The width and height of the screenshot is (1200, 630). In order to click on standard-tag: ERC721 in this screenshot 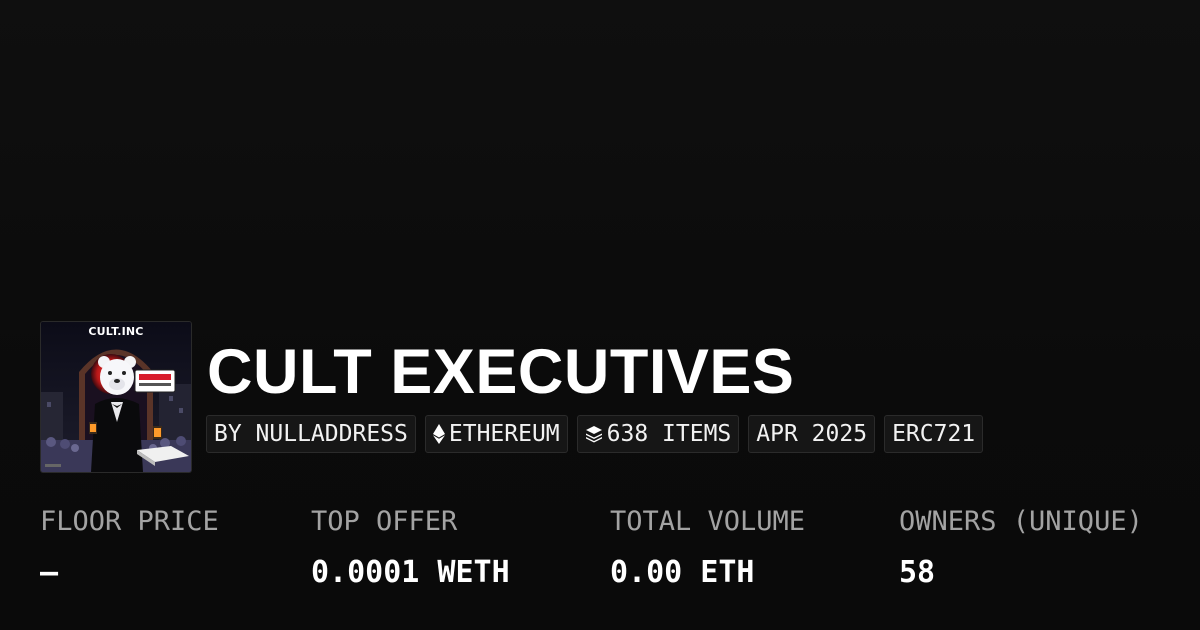, I will do `click(934, 434)`.